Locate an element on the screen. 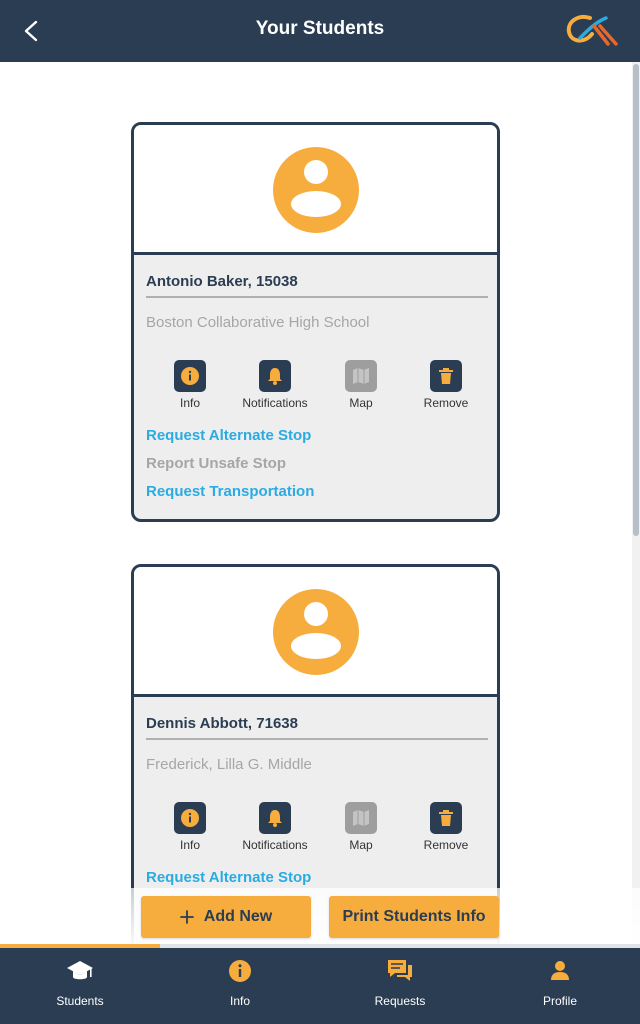 The width and height of the screenshot is (640, 1024). scrollbar-thumb is located at coordinates (636, 300).